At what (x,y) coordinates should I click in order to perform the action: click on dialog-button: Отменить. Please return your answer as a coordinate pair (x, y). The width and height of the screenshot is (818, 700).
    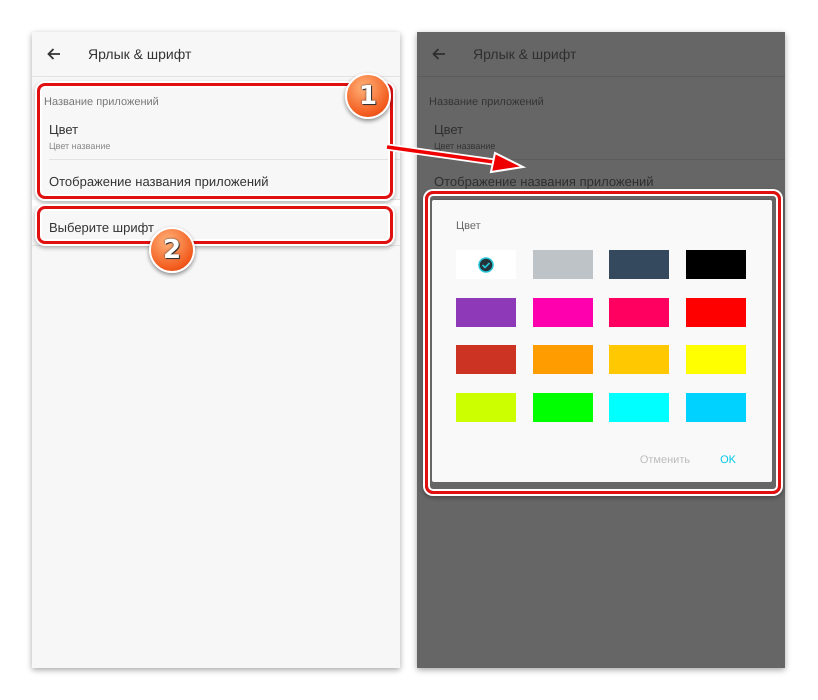
    Looking at the image, I should click on (665, 460).